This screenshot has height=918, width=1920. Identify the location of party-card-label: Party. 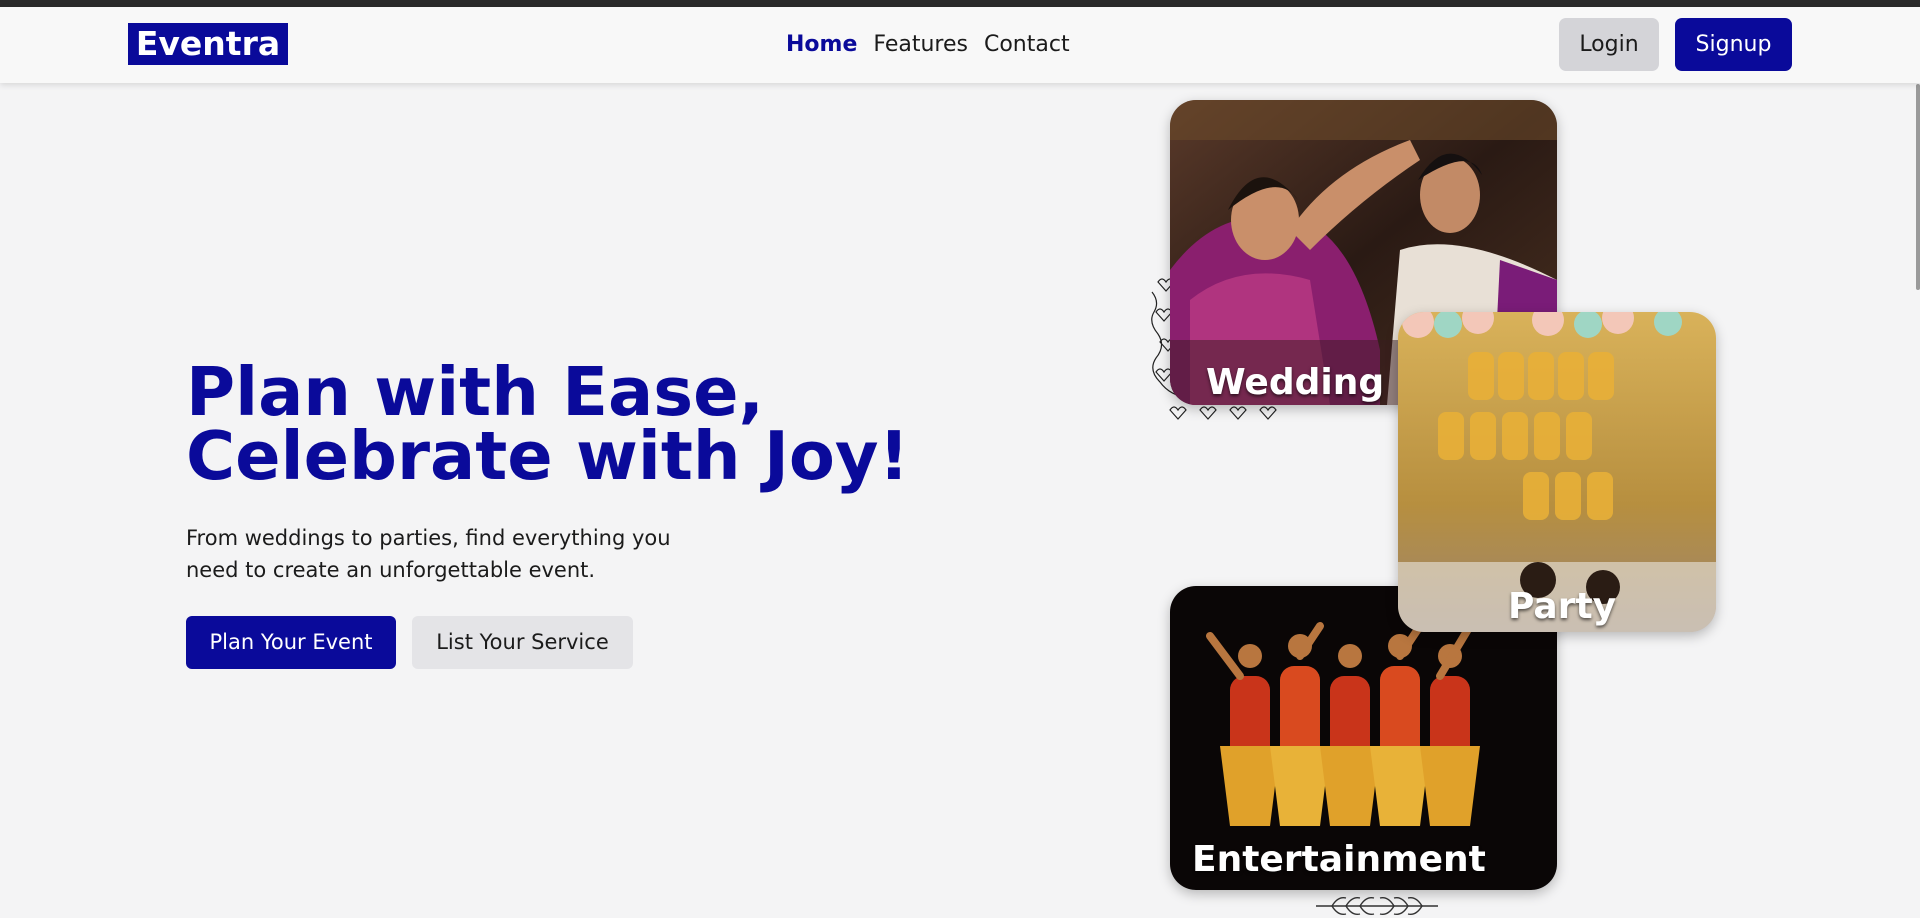
(1562, 606).